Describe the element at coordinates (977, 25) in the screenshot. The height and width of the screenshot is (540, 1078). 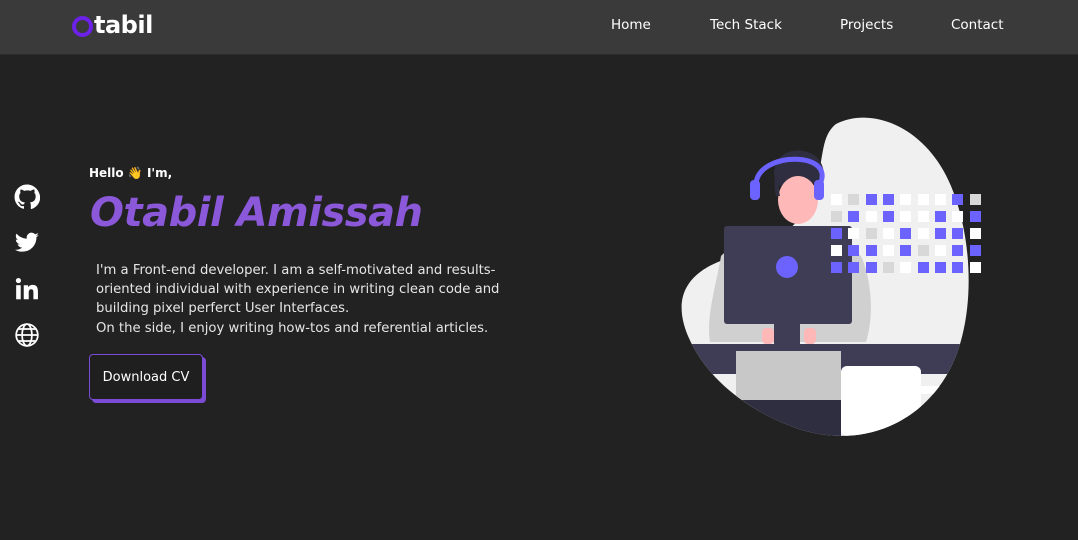
I see `nav-link-contact: Contact` at that location.